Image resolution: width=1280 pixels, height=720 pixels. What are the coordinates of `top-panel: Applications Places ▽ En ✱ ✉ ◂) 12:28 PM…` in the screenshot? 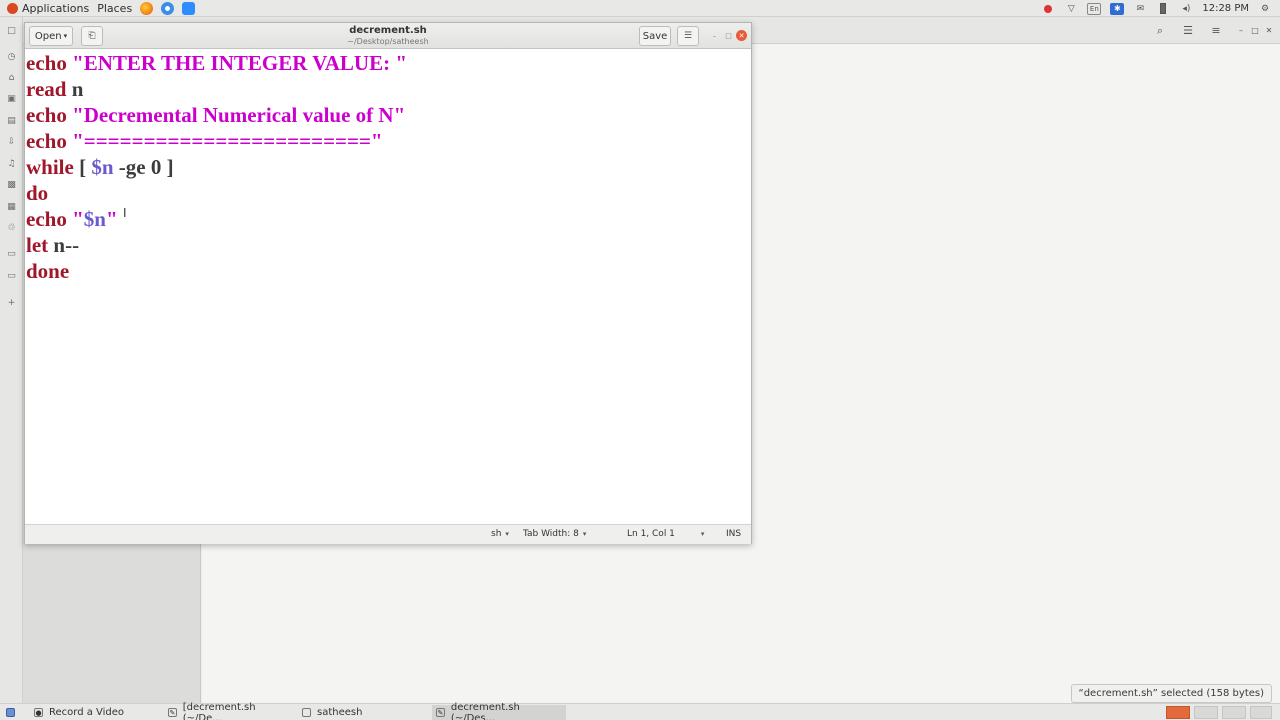 It's located at (640, 8).